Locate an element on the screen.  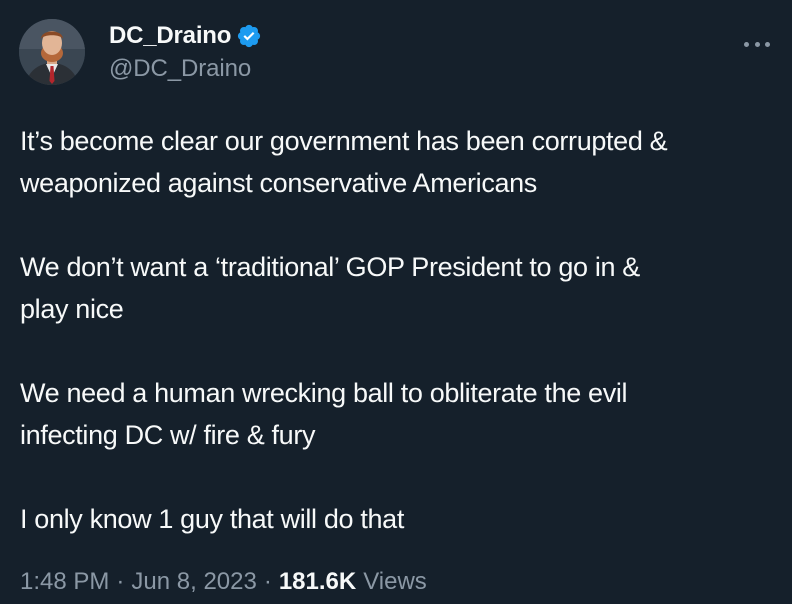
tweet-meta: 1:48 PM · Jun 8, 2023 · 181.6K Views is located at coordinates (223, 582).